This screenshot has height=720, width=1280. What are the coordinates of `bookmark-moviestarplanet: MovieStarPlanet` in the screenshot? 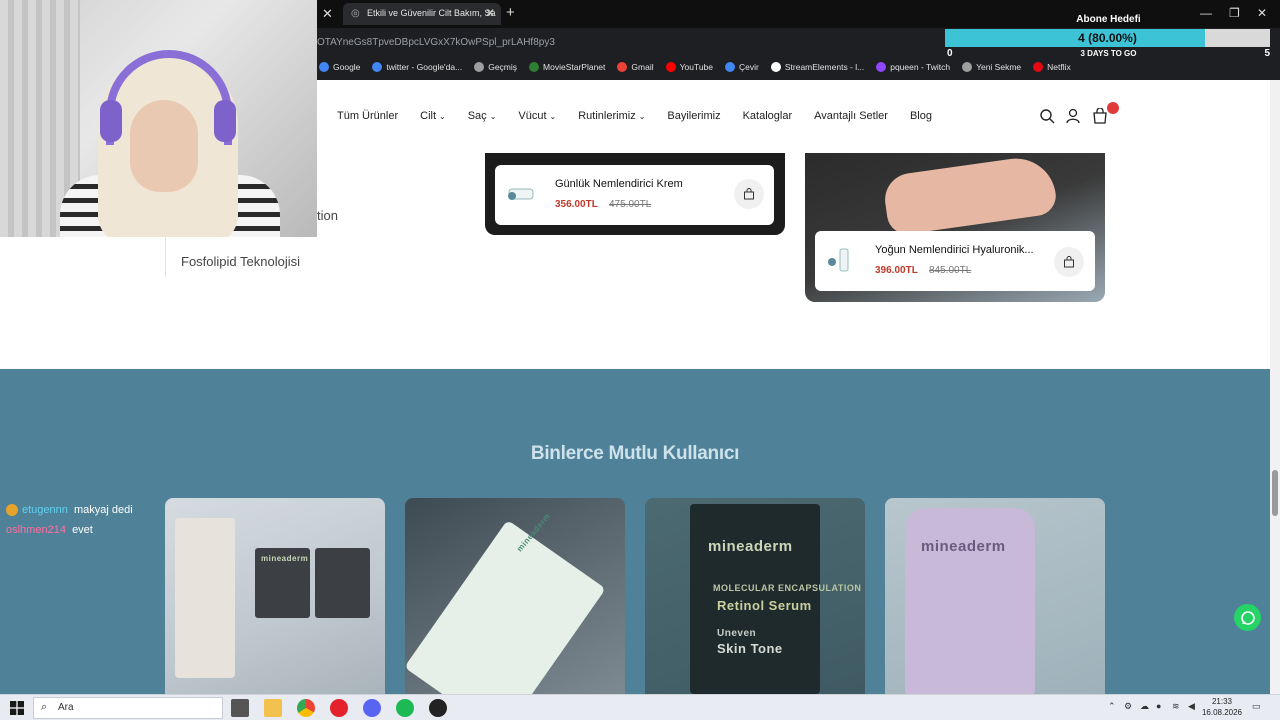 It's located at (567, 67).